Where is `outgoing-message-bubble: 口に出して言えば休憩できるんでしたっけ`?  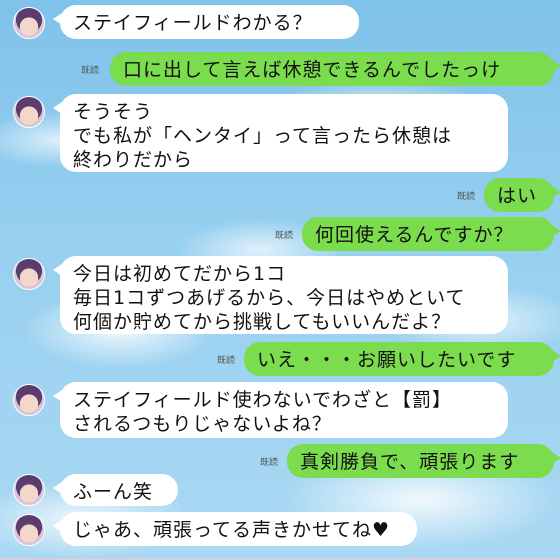 outgoing-message-bubble: 口に出して言えば休憩できるんでしたっけ is located at coordinates (335, 69).